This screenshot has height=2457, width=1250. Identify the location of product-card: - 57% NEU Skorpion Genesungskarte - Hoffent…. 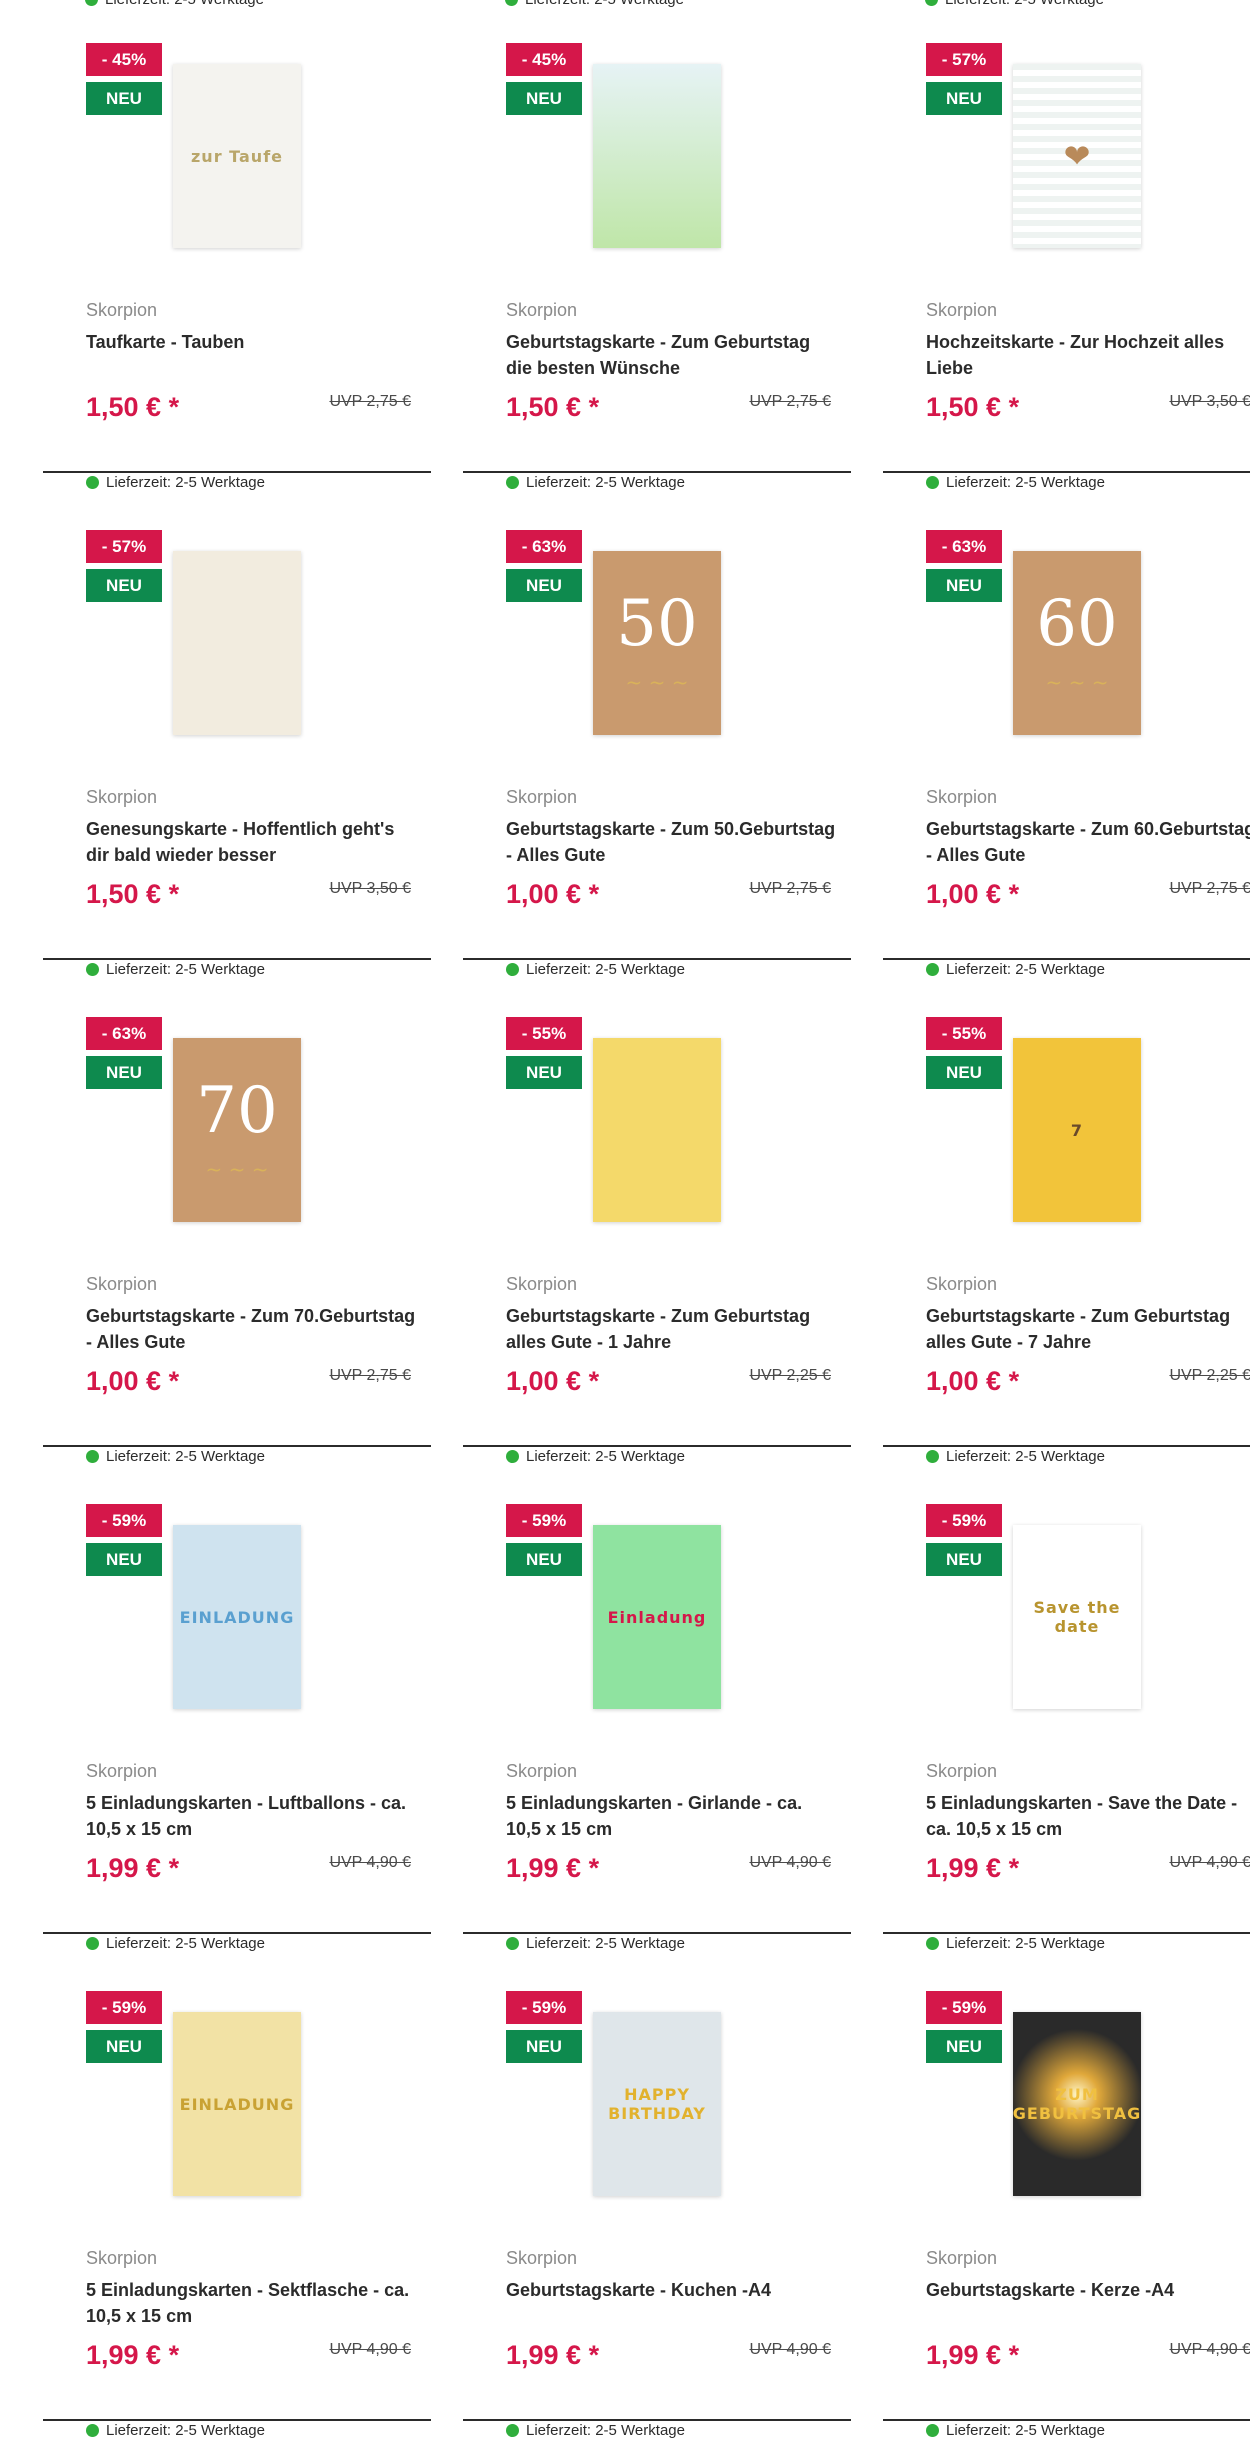
(248, 732).